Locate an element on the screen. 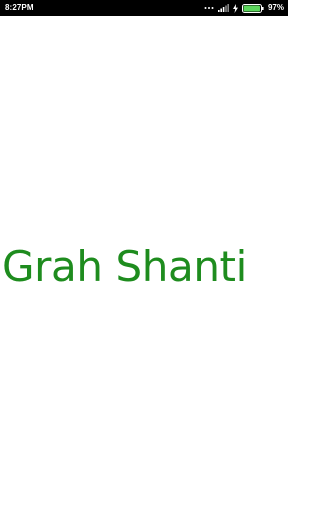 The height and width of the screenshot is (512, 320). battery-percent: 97% is located at coordinates (275, 7).